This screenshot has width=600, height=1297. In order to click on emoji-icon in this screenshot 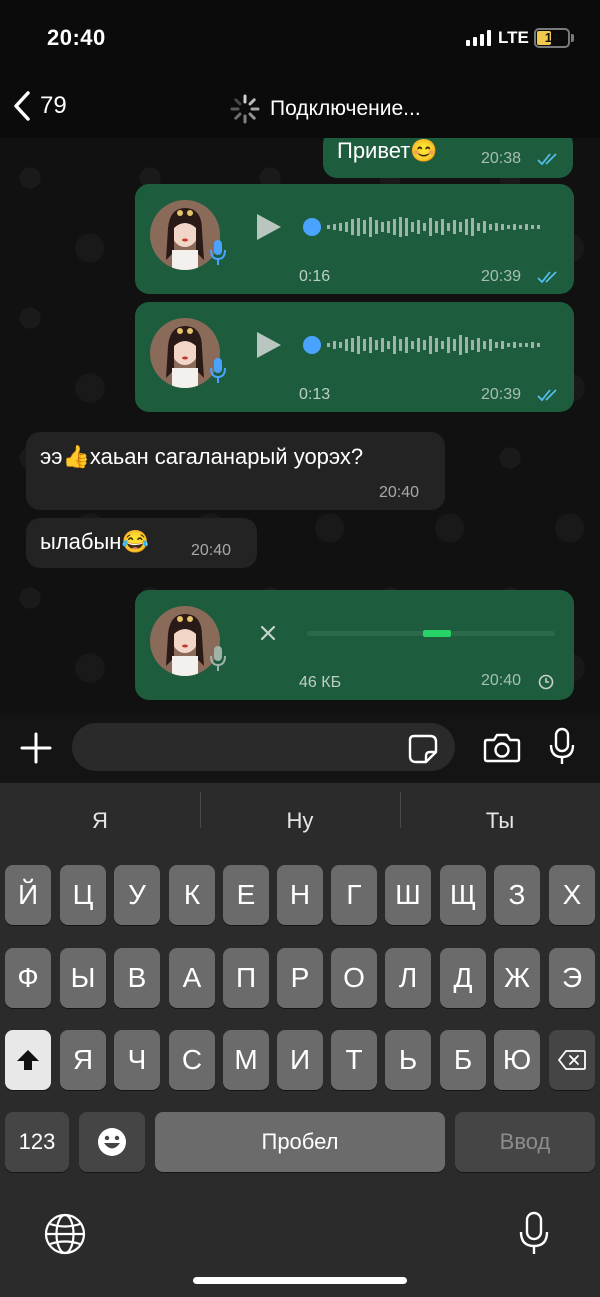, I will do `click(112, 1142)`.